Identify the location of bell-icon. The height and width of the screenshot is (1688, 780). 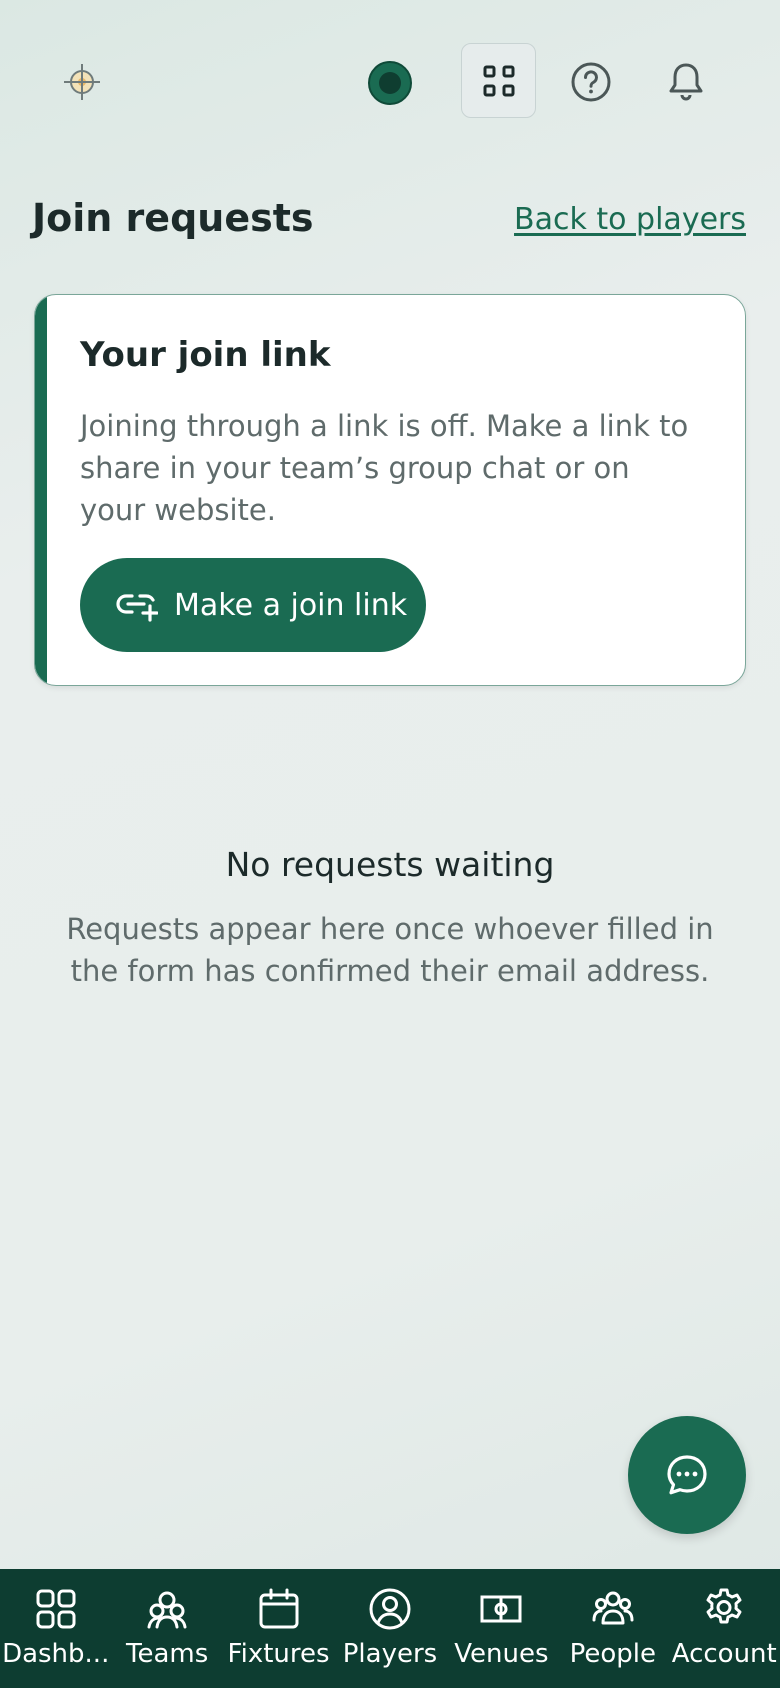
(686, 81).